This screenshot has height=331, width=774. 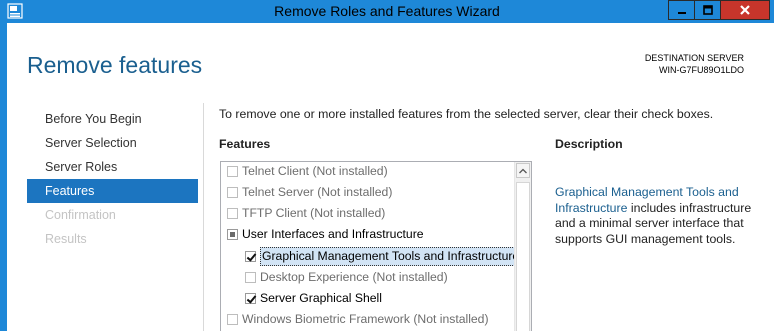 What do you see at coordinates (694, 58) in the screenshot?
I see `destination-label: DESTINATION SERVER` at bounding box center [694, 58].